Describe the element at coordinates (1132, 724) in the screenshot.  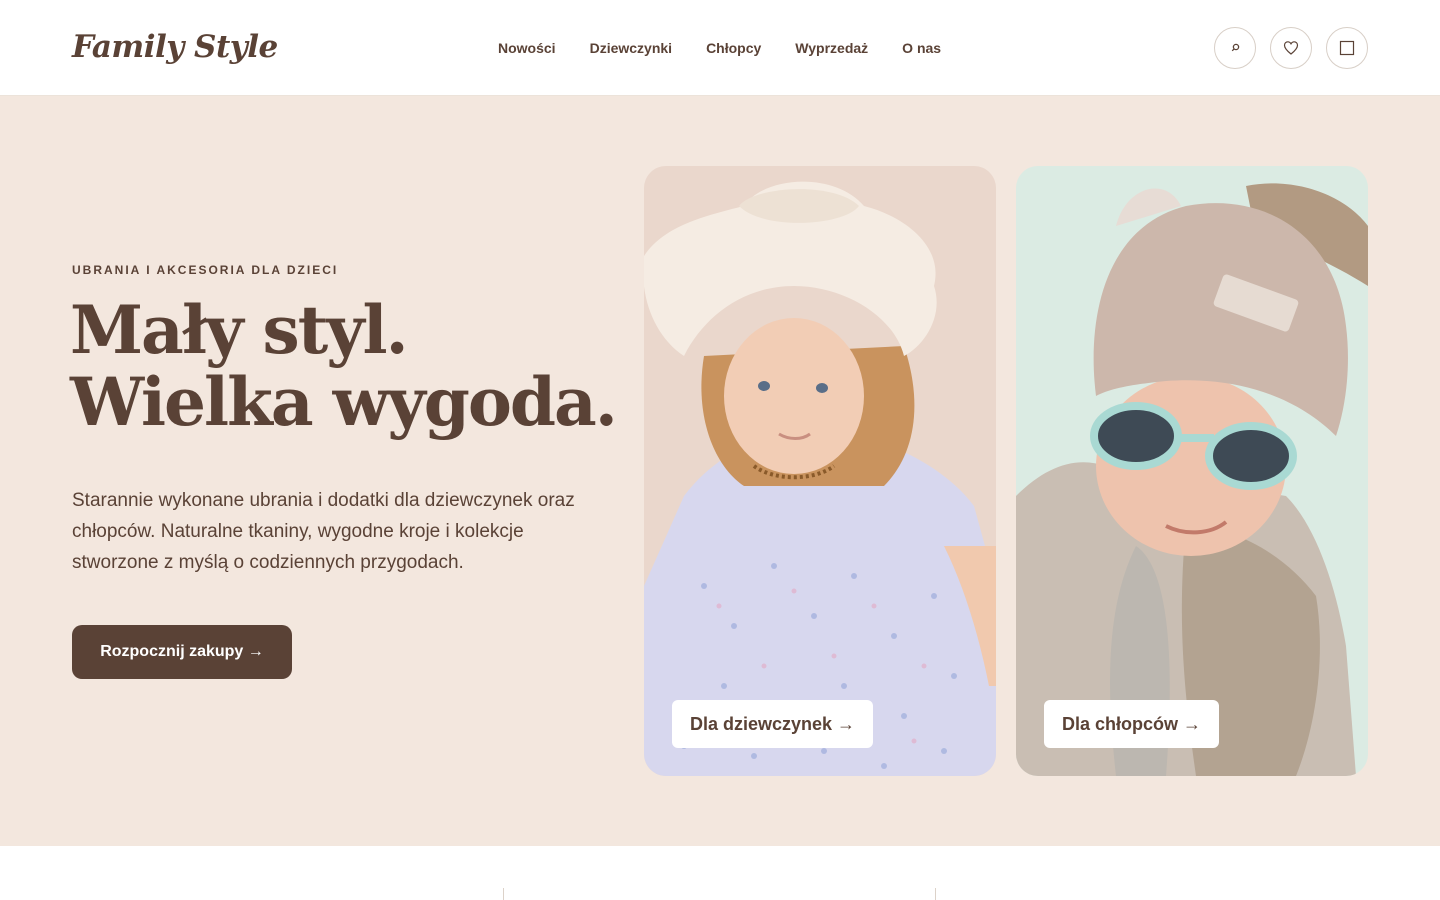
I see `shop-boys-button: Dla chłopców →` at that location.